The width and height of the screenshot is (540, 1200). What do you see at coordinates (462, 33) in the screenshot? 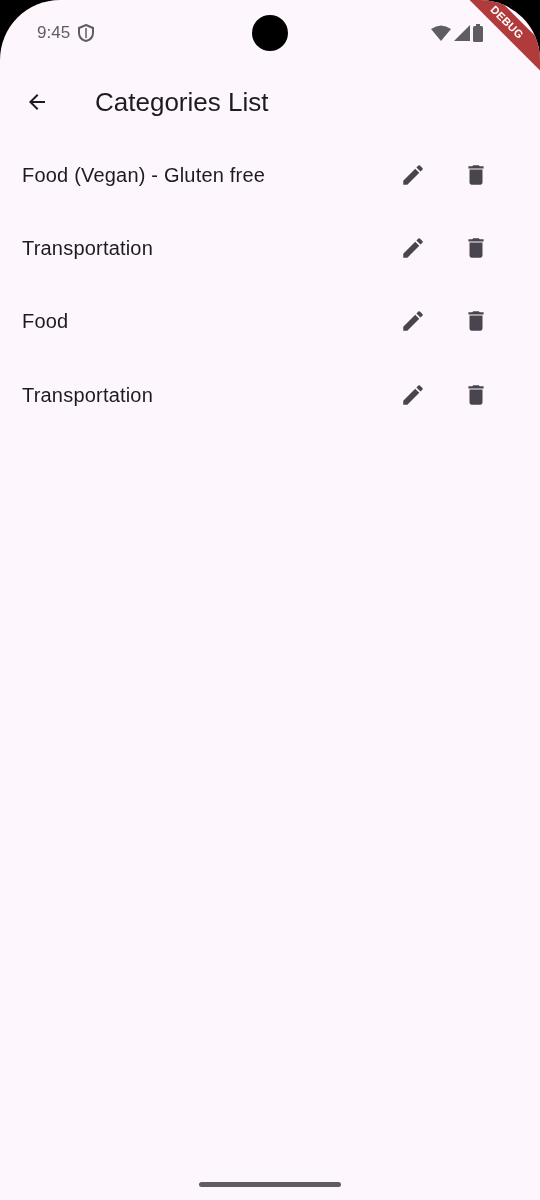
I see `signal-icon` at bounding box center [462, 33].